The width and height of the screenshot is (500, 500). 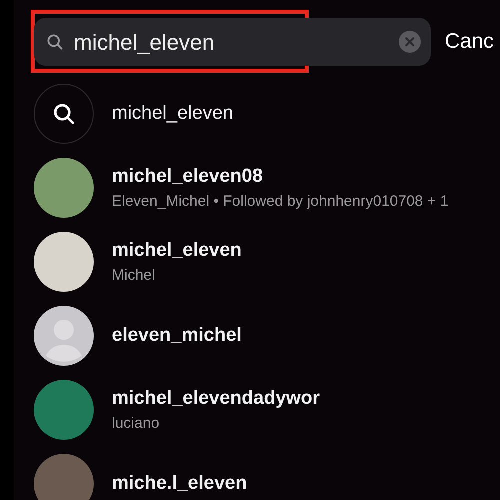 I want to click on default-avatar-icon, so click(x=64, y=336).